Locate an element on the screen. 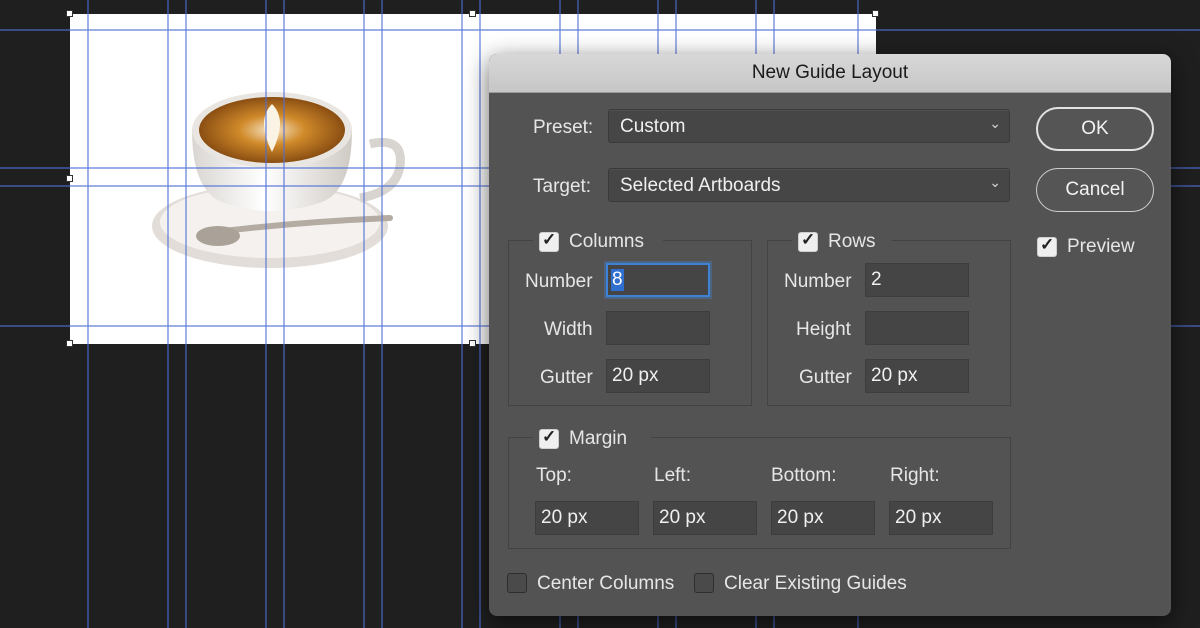 This screenshot has width=1200, height=628. preset-dropdown: Custom ⌄ is located at coordinates (809, 126).